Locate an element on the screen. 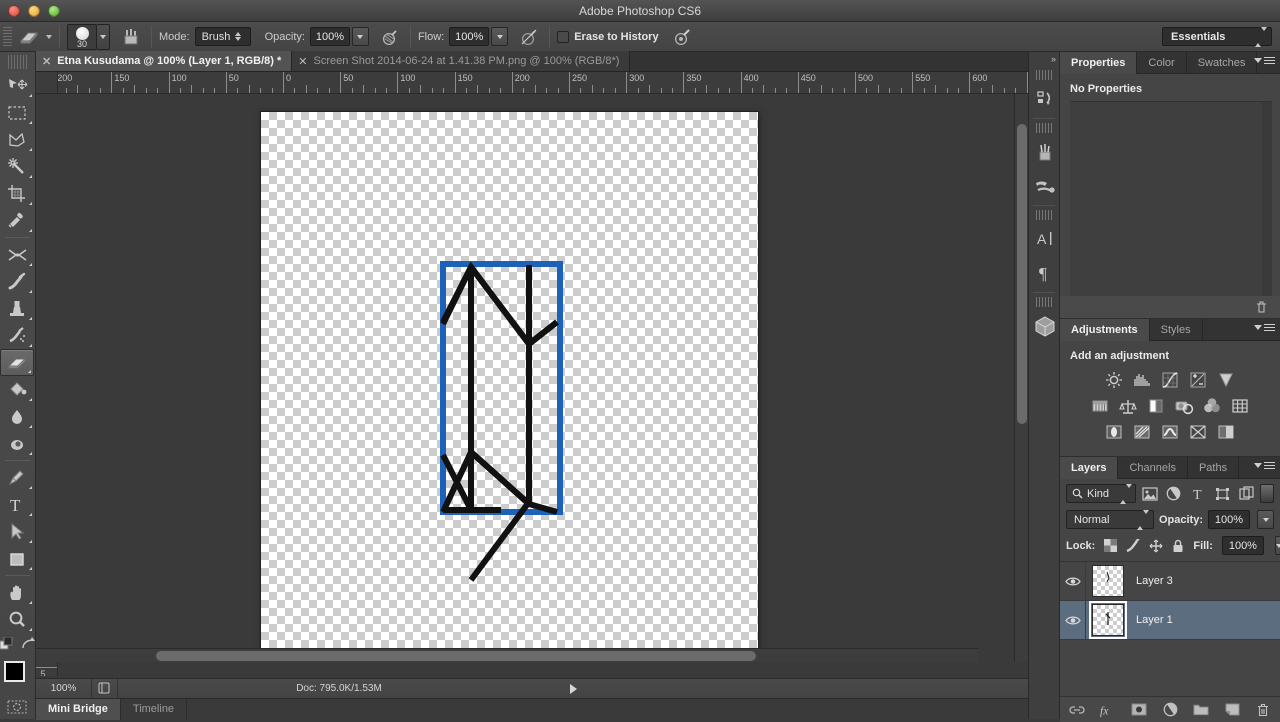  color-lookup-icon is located at coordinates (1240, 406).